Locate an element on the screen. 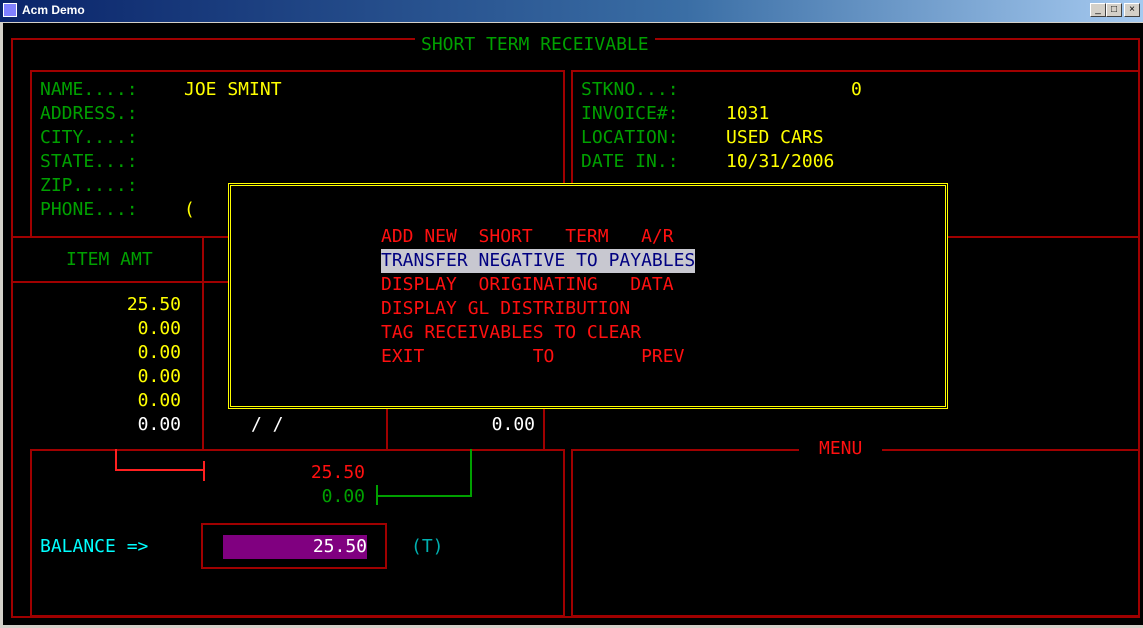 The image size is (1143, 628). maximize-button: □ is located at coordinates (1114, 10).